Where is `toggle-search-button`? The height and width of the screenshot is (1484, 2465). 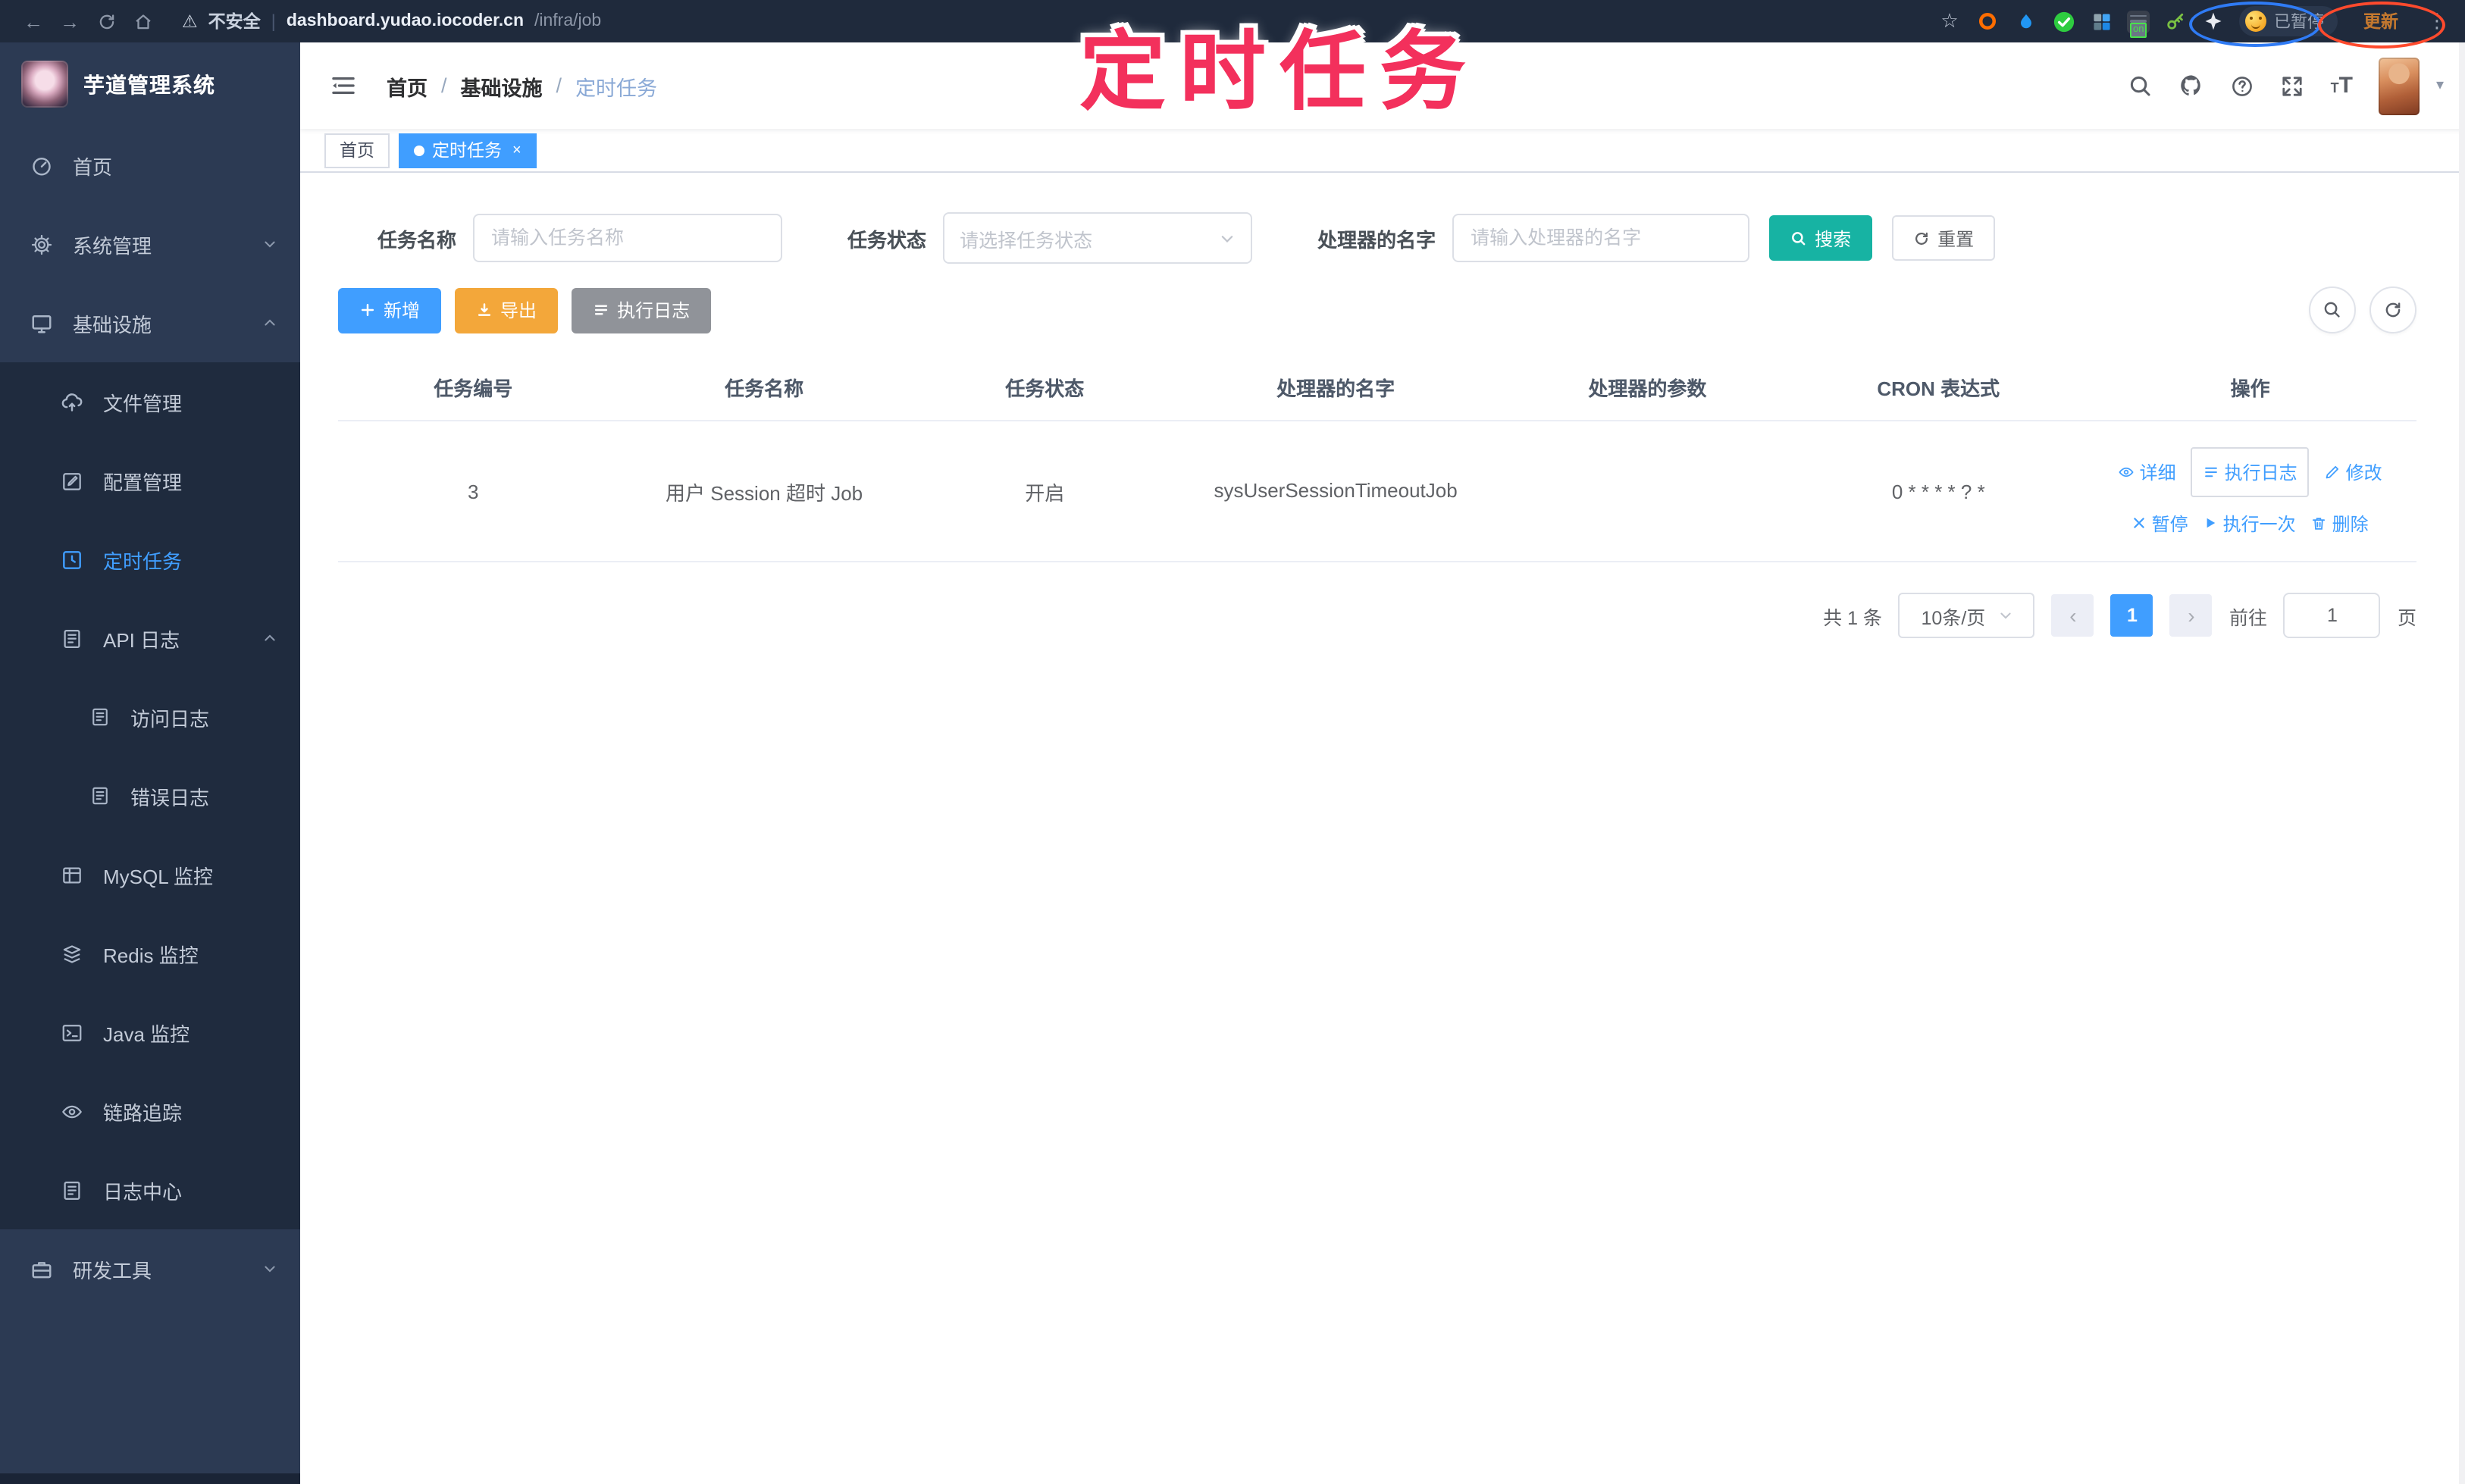
toggle-search-button is located at coordinates (2332, 310).